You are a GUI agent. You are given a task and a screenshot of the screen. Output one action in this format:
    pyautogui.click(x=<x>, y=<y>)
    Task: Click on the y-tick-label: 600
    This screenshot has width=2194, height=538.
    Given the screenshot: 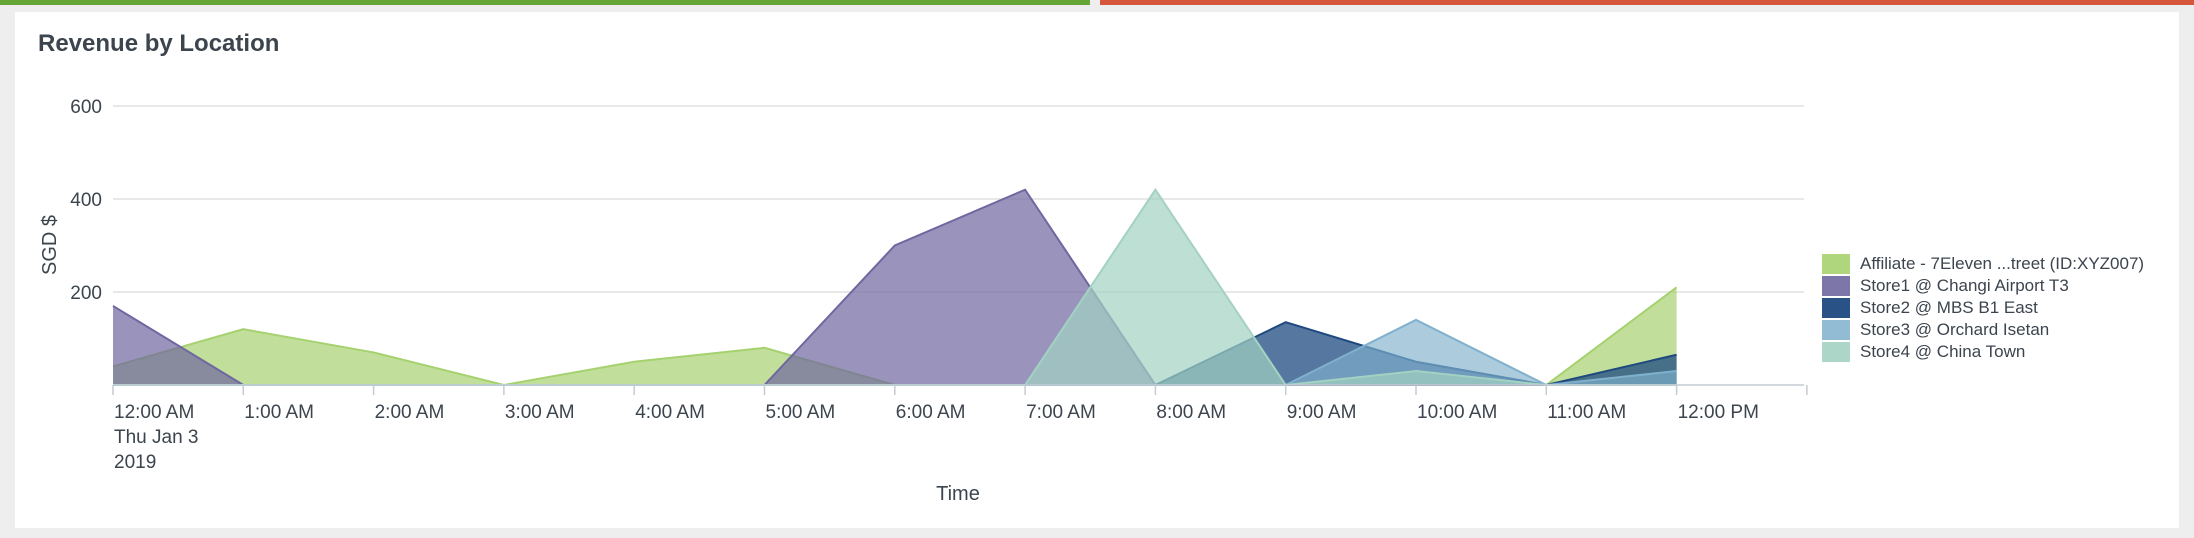 What is the action you would take?
    pyautogui.click(x=86, y=107)
    